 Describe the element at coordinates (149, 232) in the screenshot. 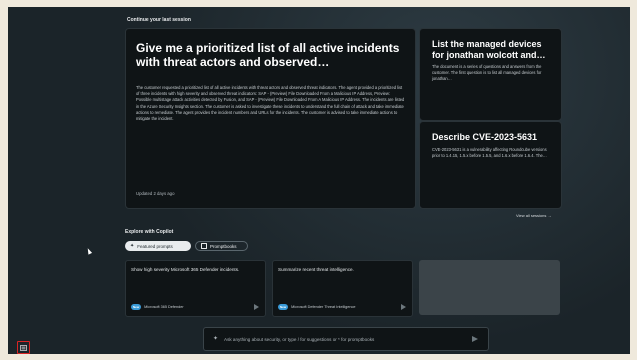

I see `explore-section-title: Explore with Copilot` at that location.